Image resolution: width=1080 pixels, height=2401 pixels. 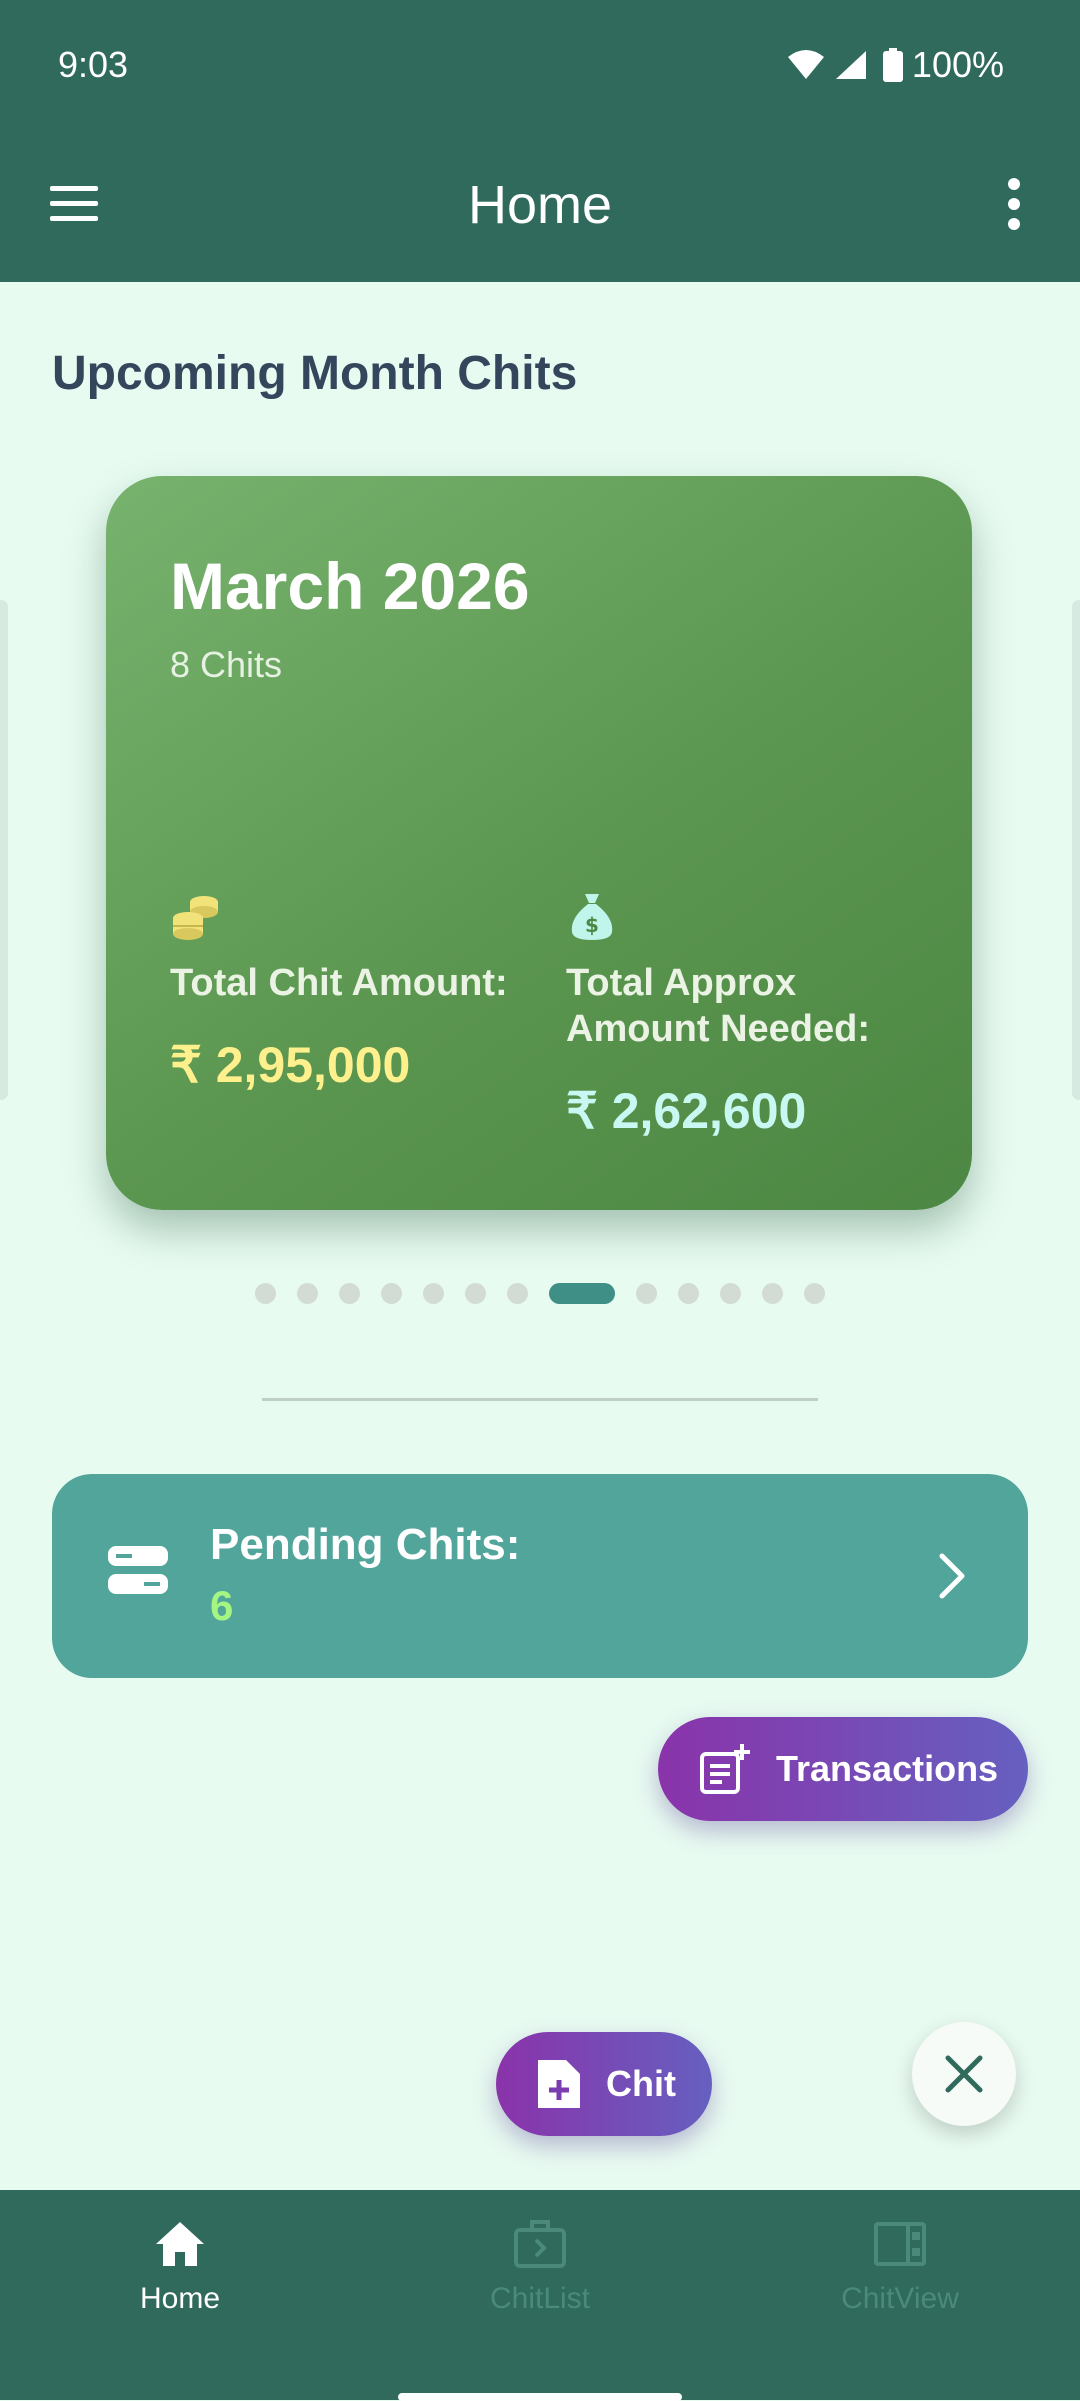 What do you see at coordinates (805, 64) in the screenshot?
I see `wifi-icon` at bounding box center [805, 64].